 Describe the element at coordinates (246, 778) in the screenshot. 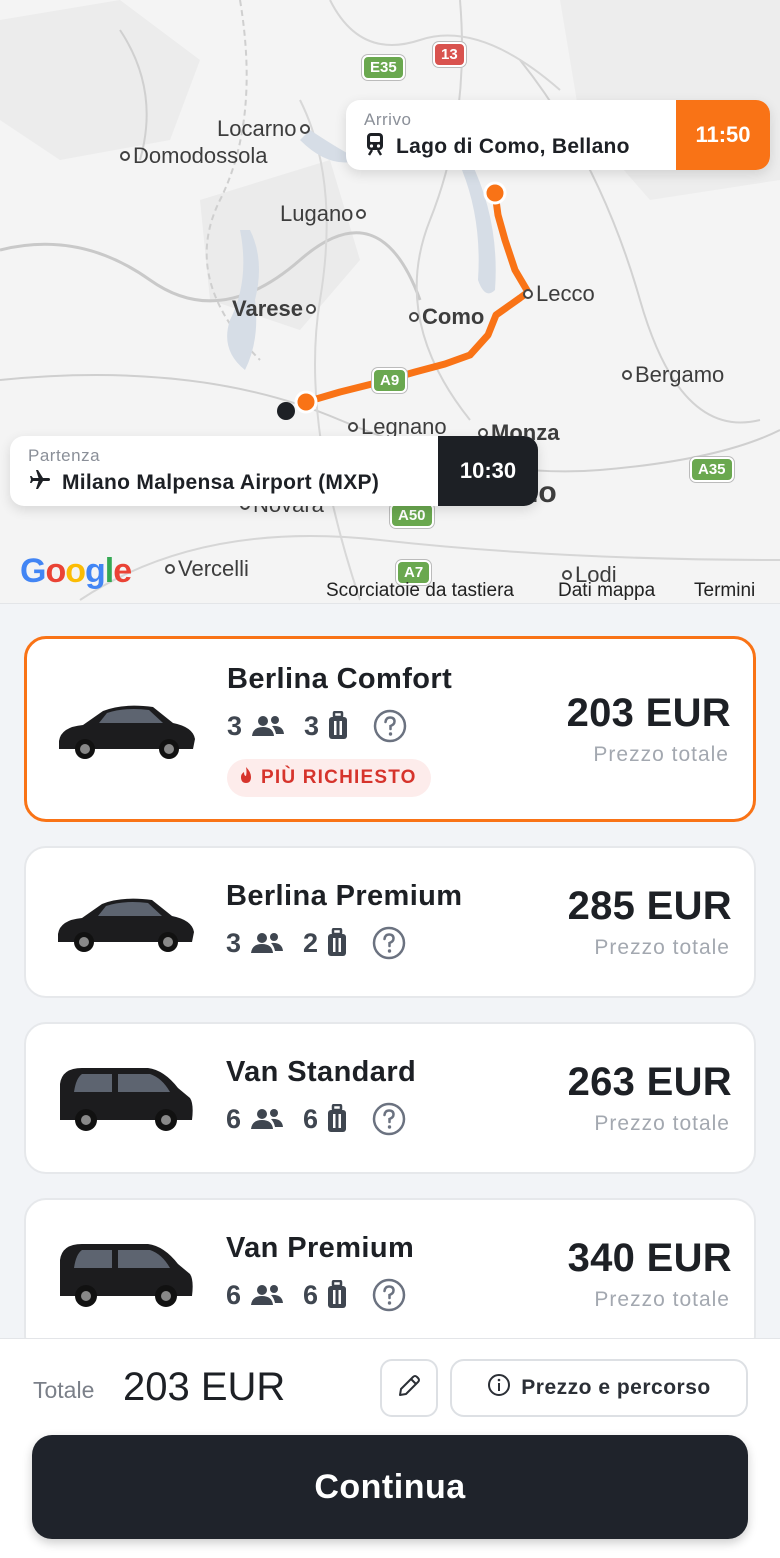

I see `flame-icon` at that location.